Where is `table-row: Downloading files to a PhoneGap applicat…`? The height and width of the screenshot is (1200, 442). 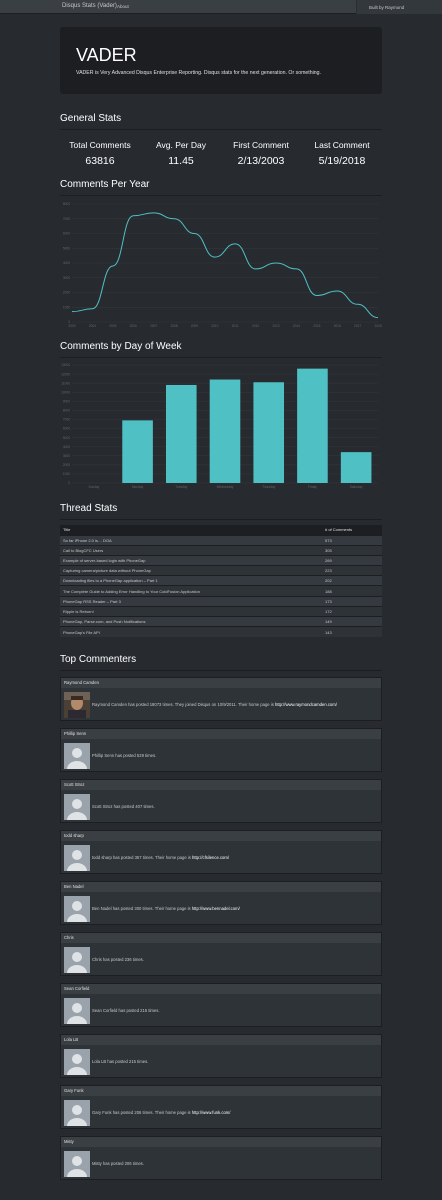 table-row: Downloading files to a PhoneGap applicat… is located at coordinates (221, 580).